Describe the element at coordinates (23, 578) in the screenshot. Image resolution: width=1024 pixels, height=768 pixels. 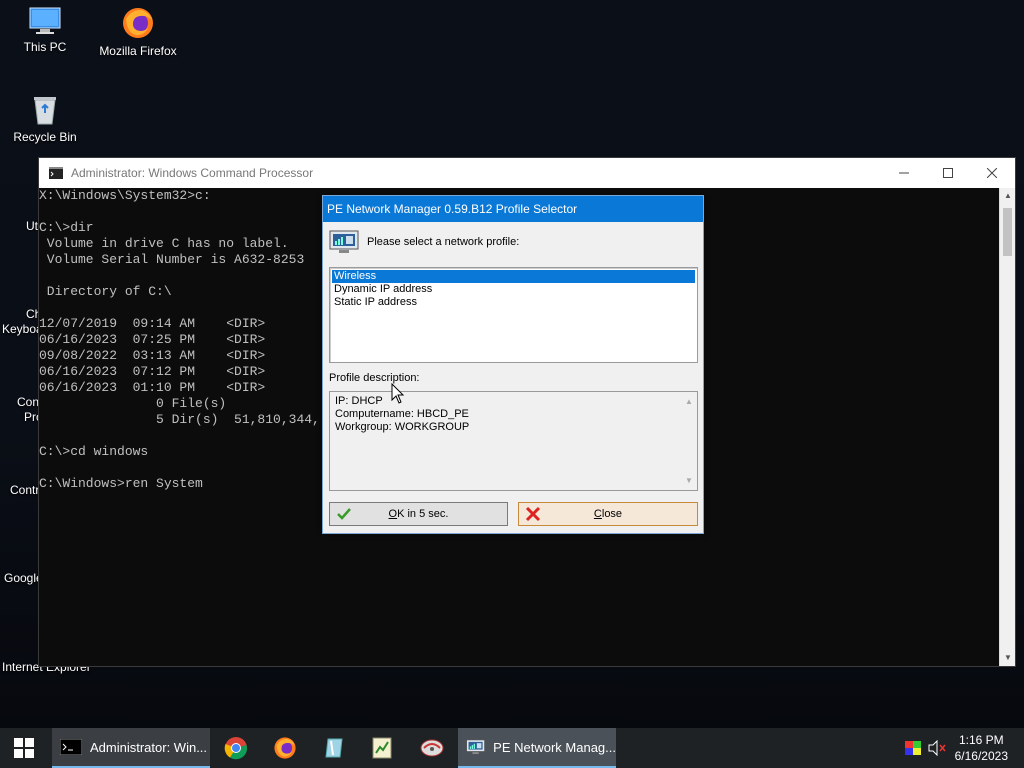
I see `partial-desktop-label: Google` at that location.